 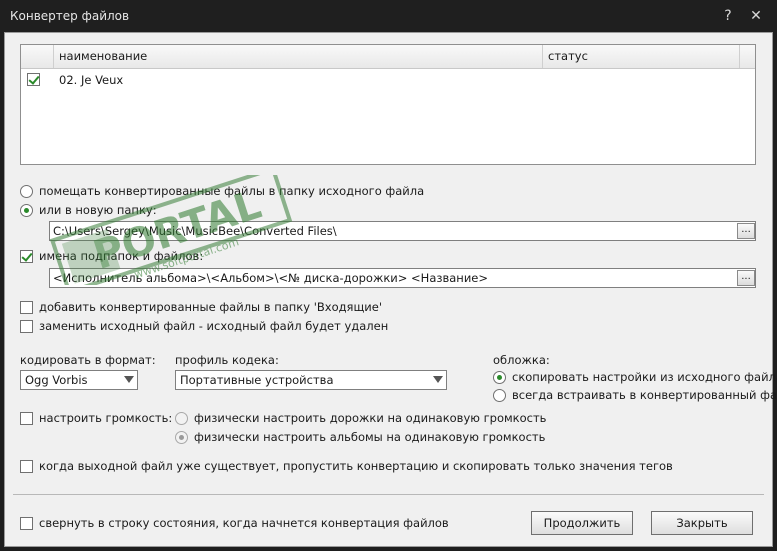 What do you see at coordinates (257, 380) in the screenshot?
I see `profile-value: Портативные устройства` at bounding box center [257, 380].